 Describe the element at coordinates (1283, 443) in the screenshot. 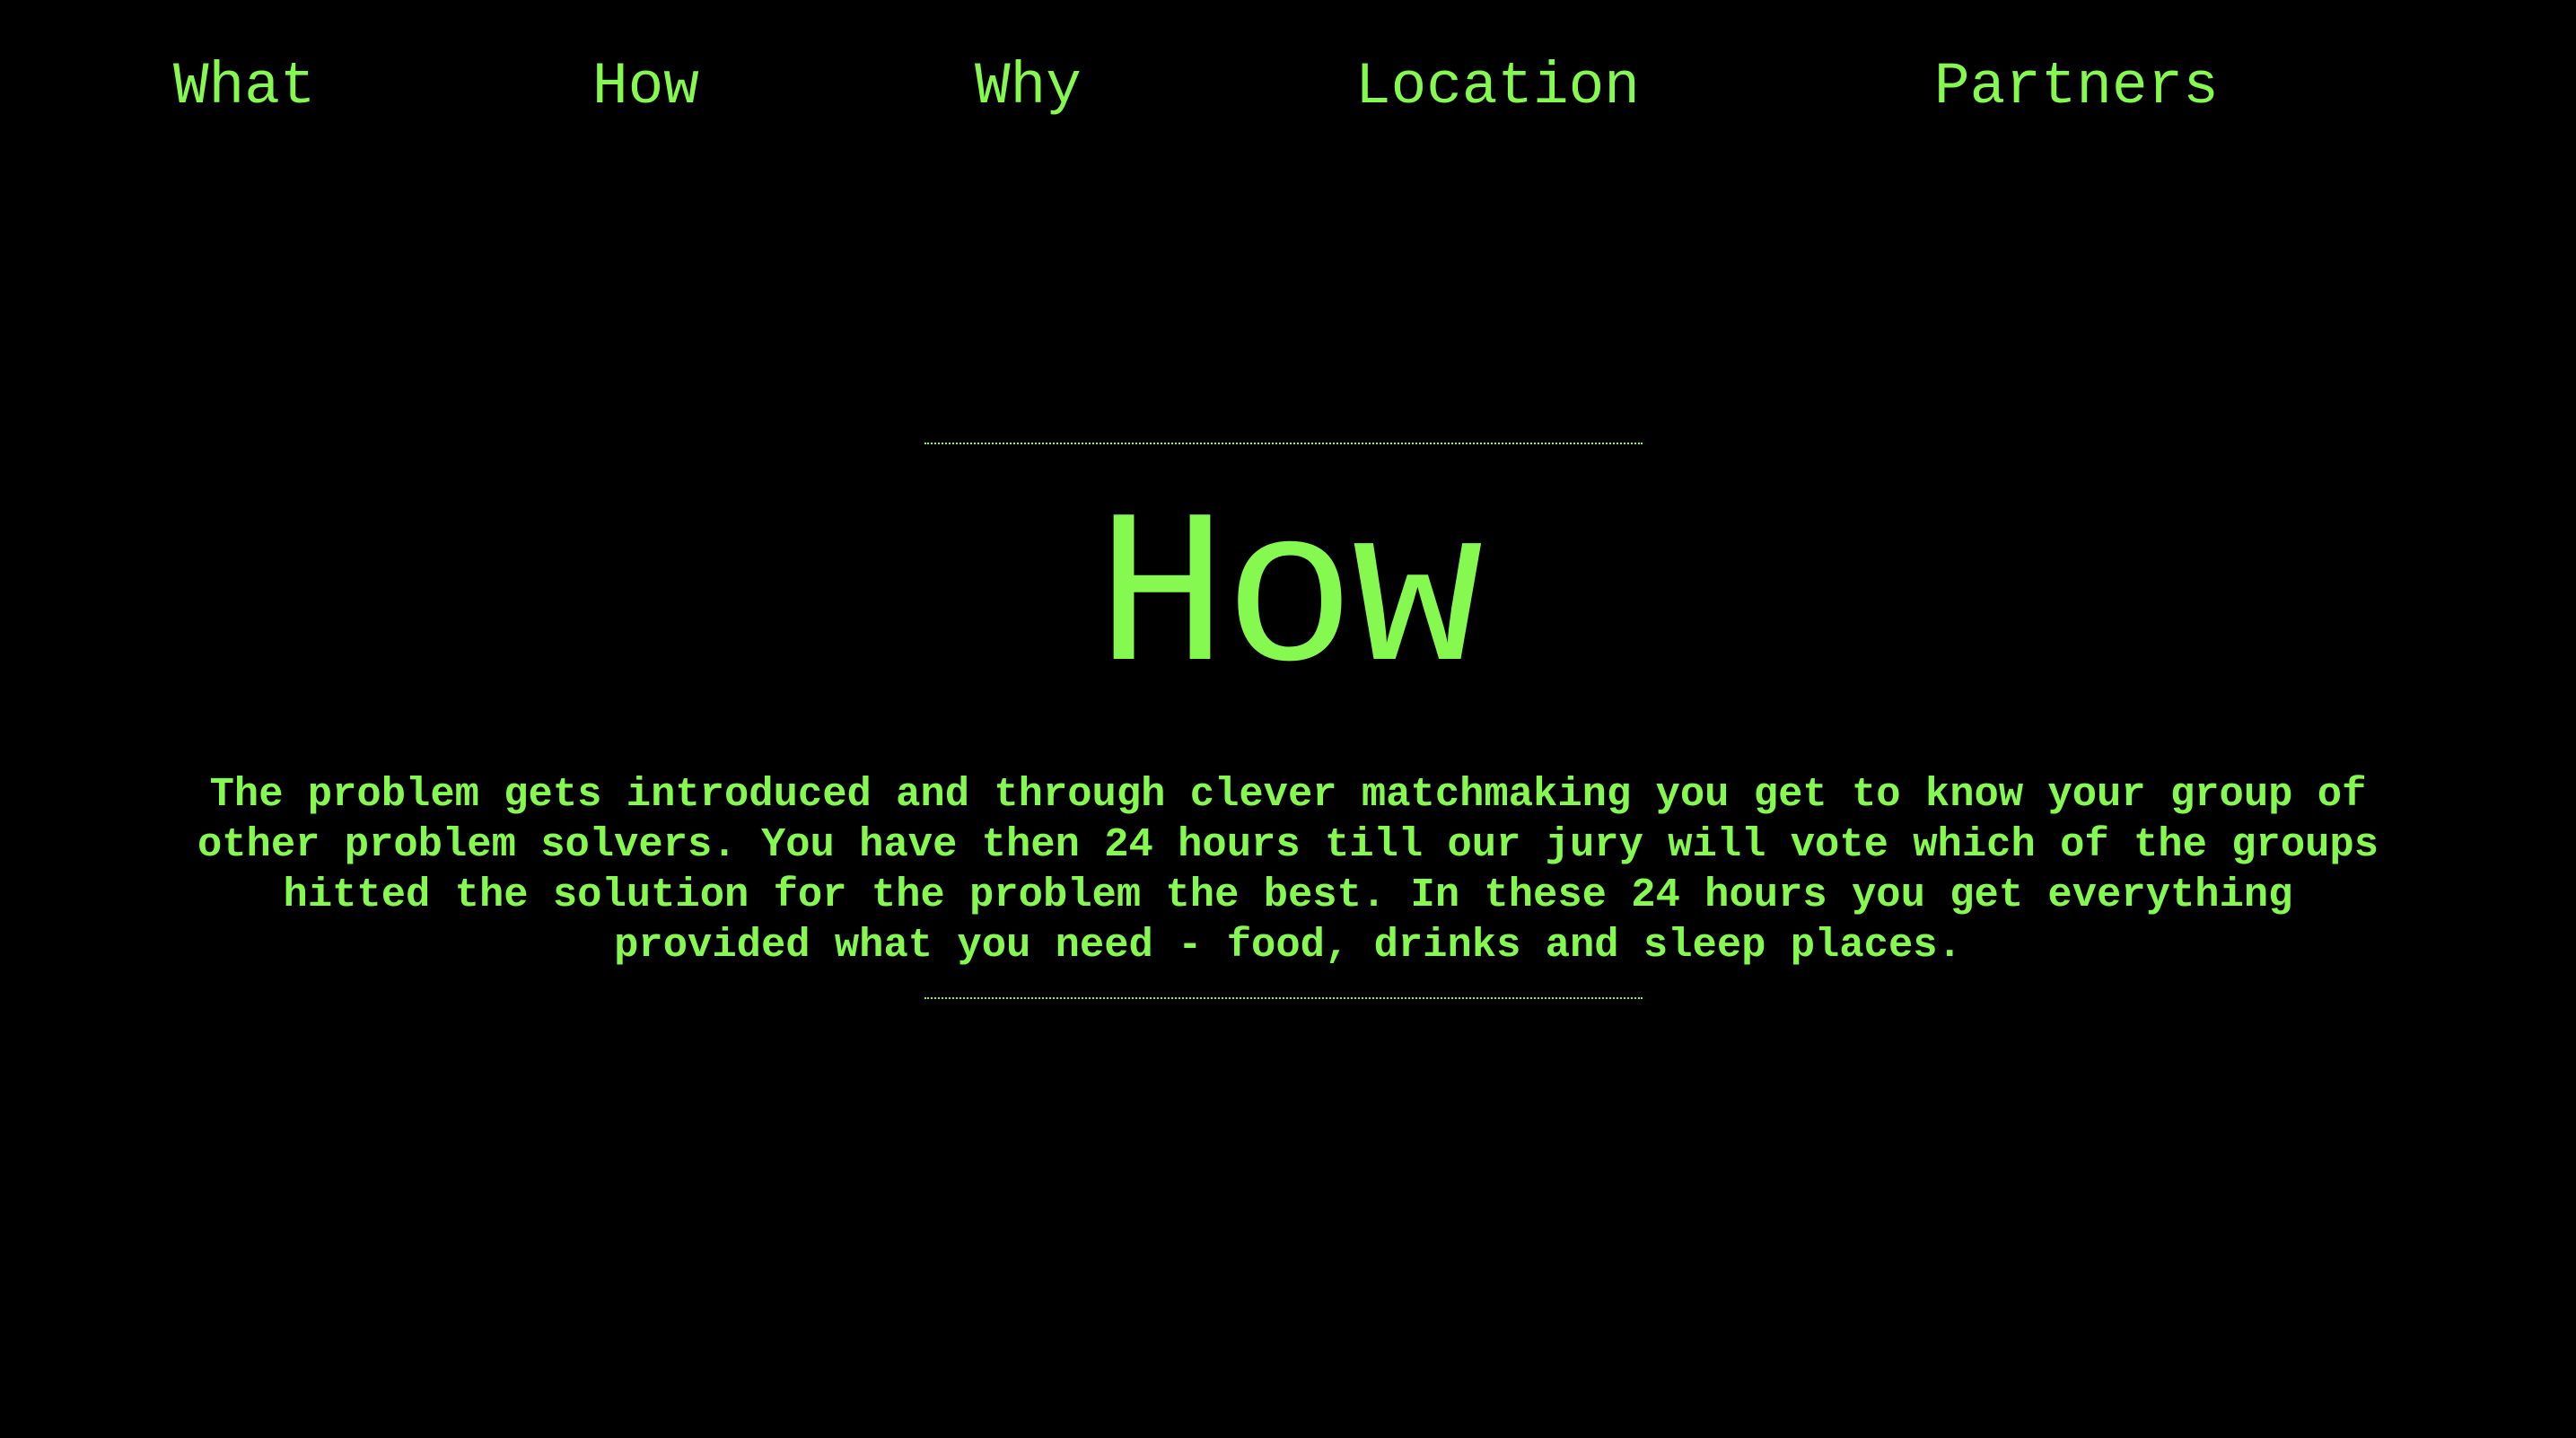

I see `section-divider-top` at that location.